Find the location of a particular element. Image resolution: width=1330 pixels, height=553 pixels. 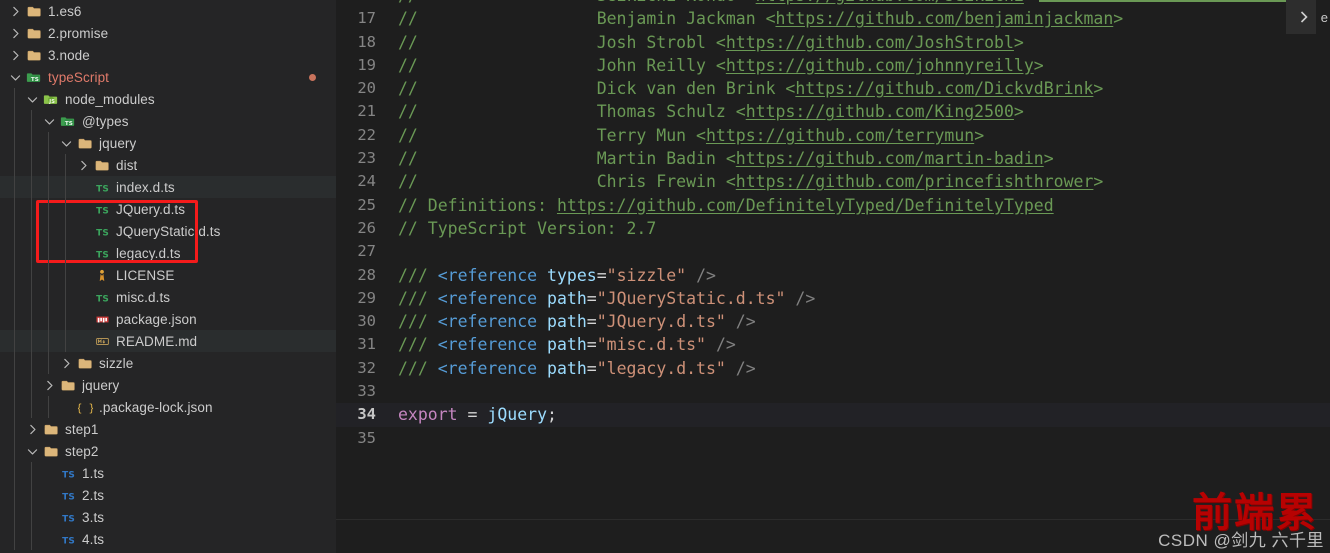

code-line: 34 export = jQuery; is located at coordinates (833, 415).